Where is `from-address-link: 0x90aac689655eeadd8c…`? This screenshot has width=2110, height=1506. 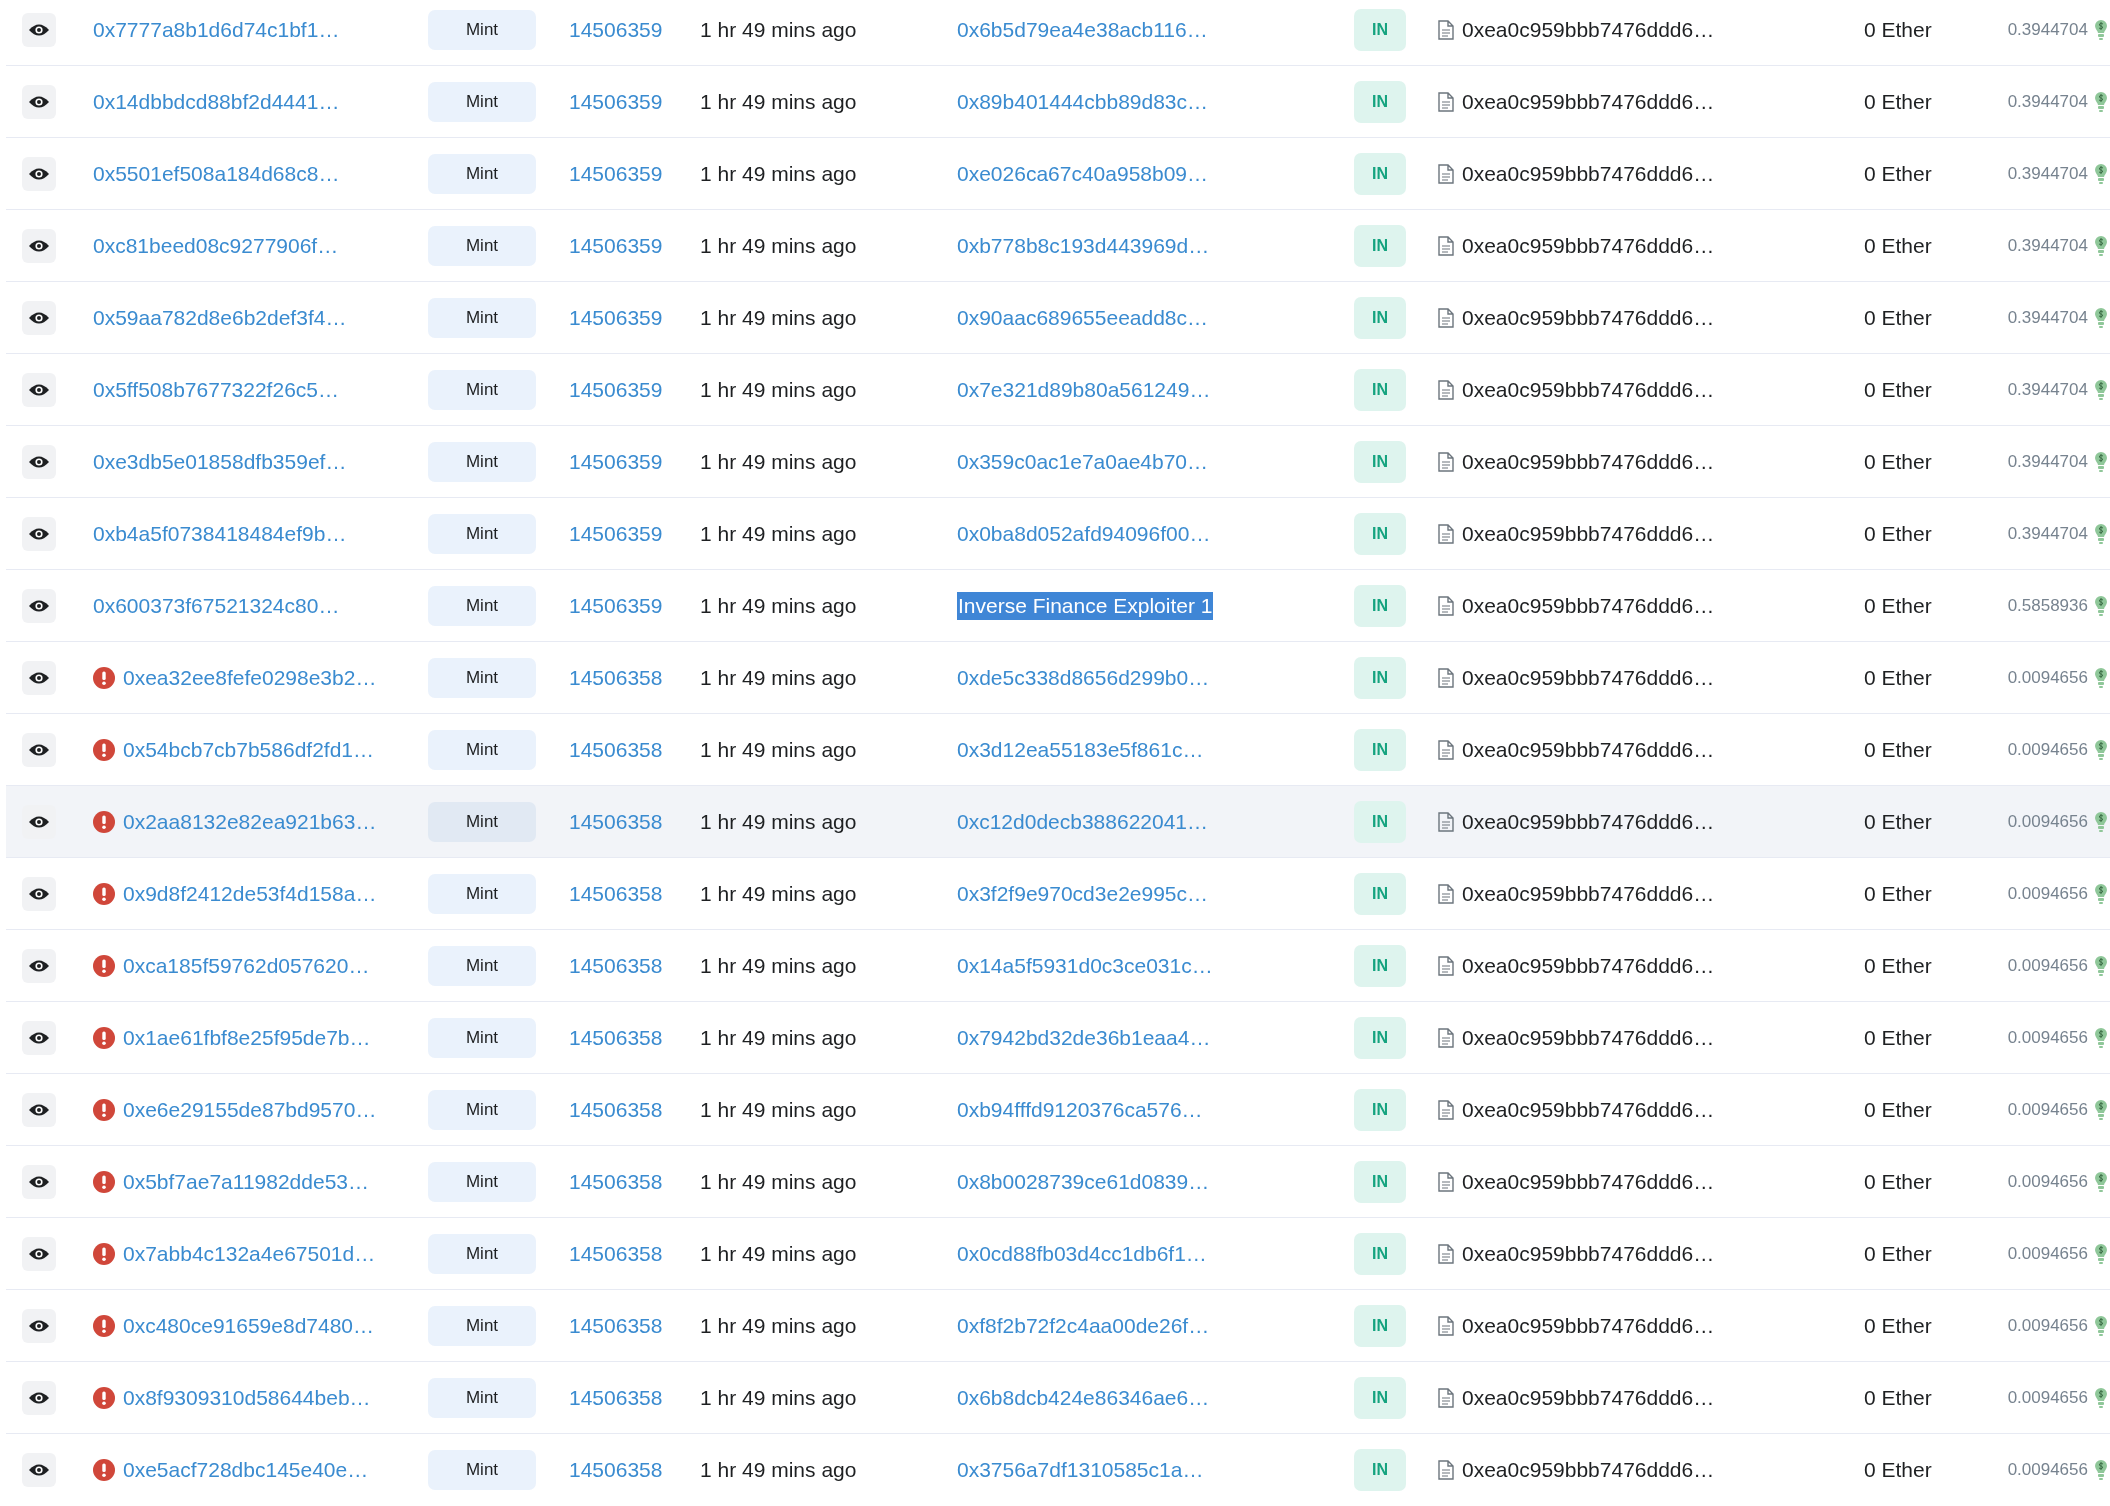 from-address-link: 0x90aac689655eeadd8c… is located at coordinates (1083, 317).